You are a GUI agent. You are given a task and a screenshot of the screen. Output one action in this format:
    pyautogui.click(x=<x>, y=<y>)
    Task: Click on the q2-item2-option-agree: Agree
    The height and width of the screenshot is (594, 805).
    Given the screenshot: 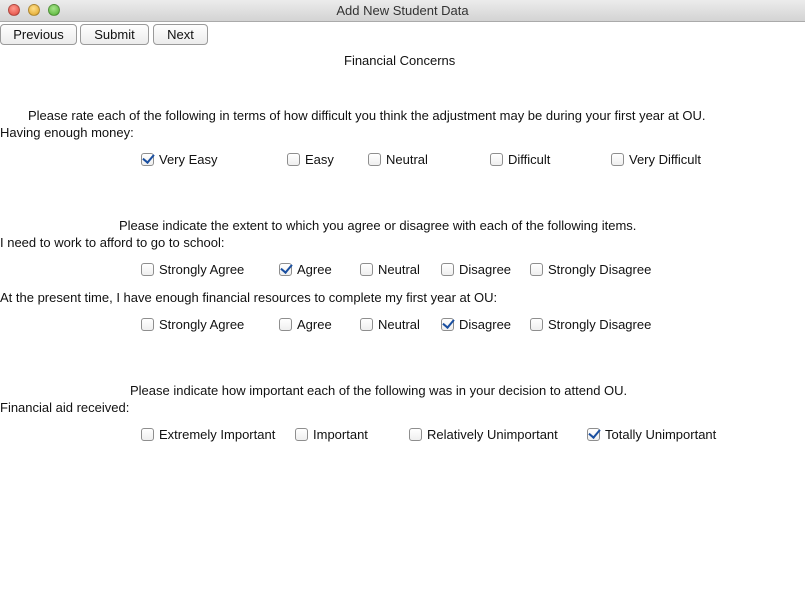 What is the action you would take?
    pyautogui.click(x=305, y=324)
    